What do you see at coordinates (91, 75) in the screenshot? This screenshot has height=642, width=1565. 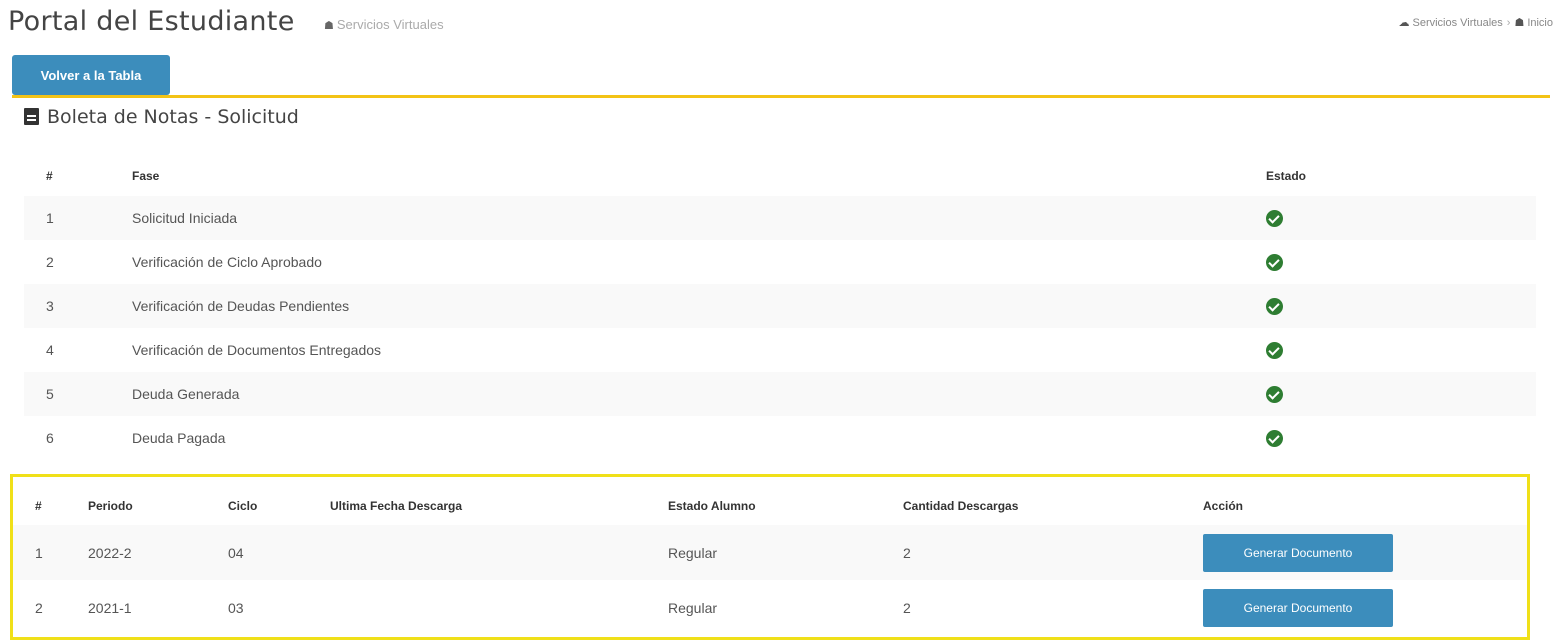 I see `back-to-table-button: Volver a la Tabla` at bounding box center [91, 75].